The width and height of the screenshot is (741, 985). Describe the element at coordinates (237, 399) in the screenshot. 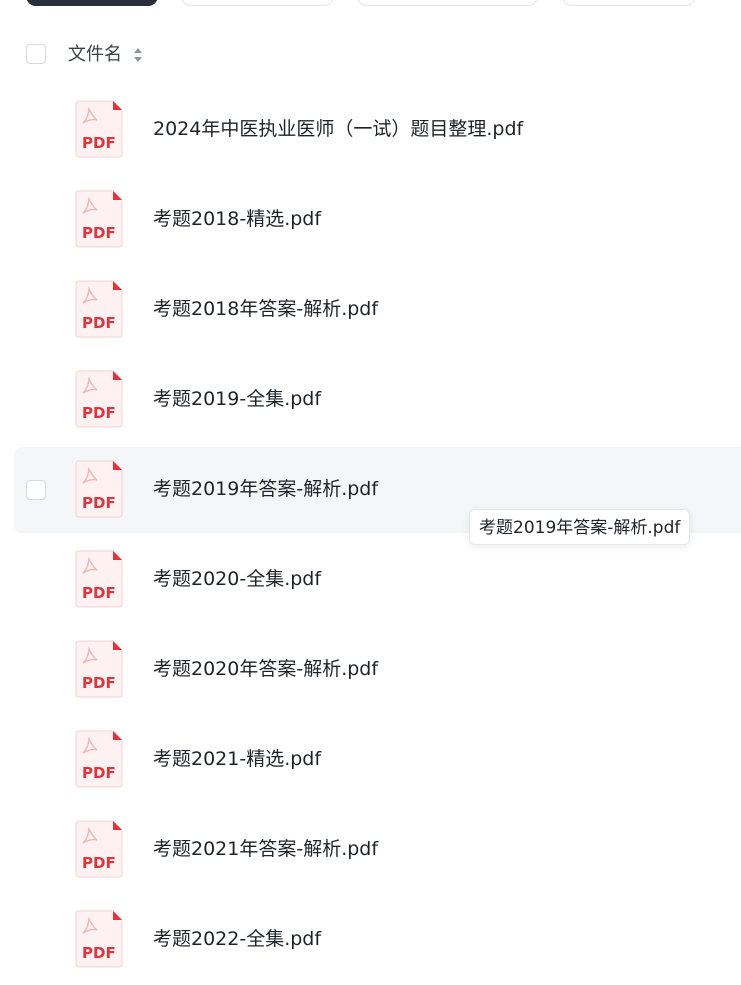

I see `file-name: 考题2019-全集.pdf` at that location.